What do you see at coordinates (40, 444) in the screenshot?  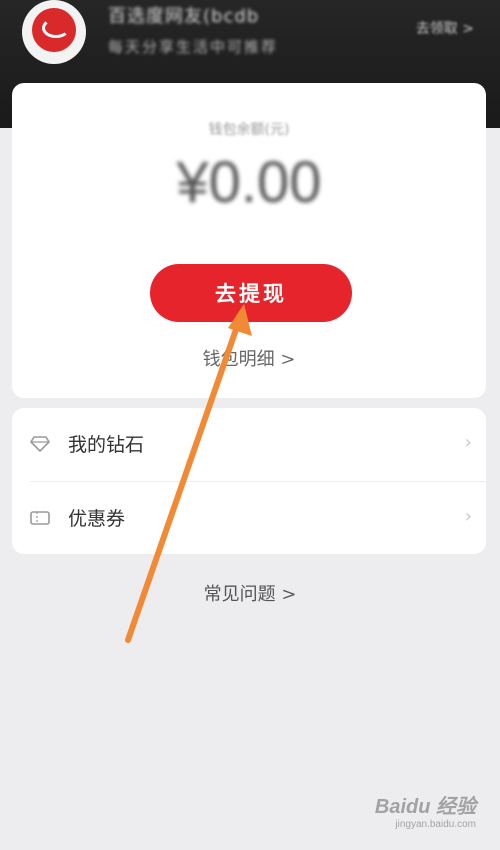 I see `diamond-icon` at bounding box center [40, 444].